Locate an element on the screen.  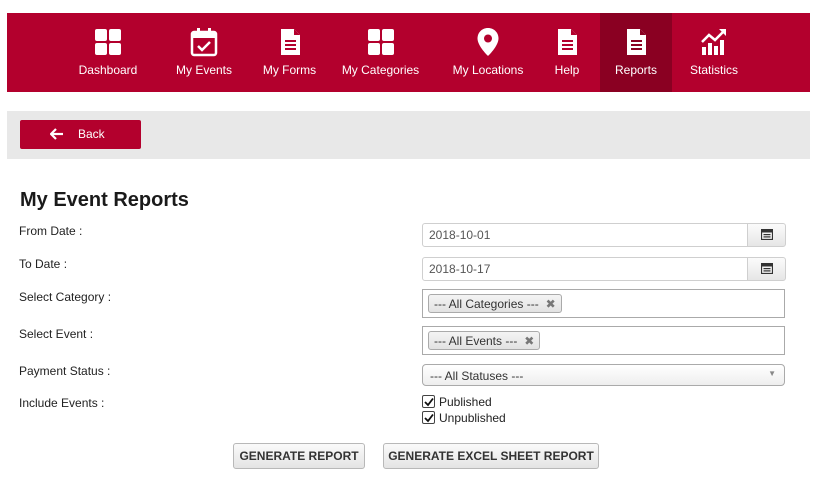
nav-item-statistics: Statistics is located at coordinates (714, 52).